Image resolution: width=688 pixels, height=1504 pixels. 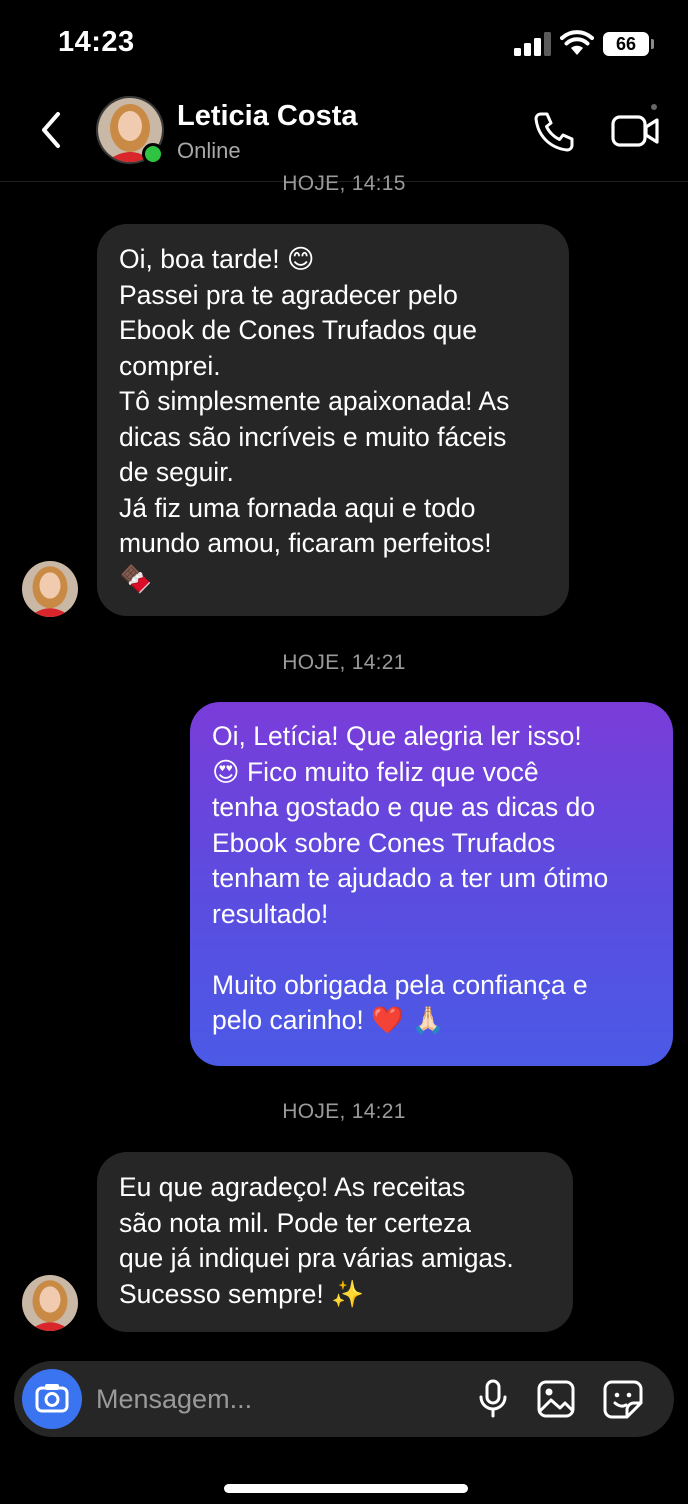 I want to click on message-input, so click(x=276, y=1399).